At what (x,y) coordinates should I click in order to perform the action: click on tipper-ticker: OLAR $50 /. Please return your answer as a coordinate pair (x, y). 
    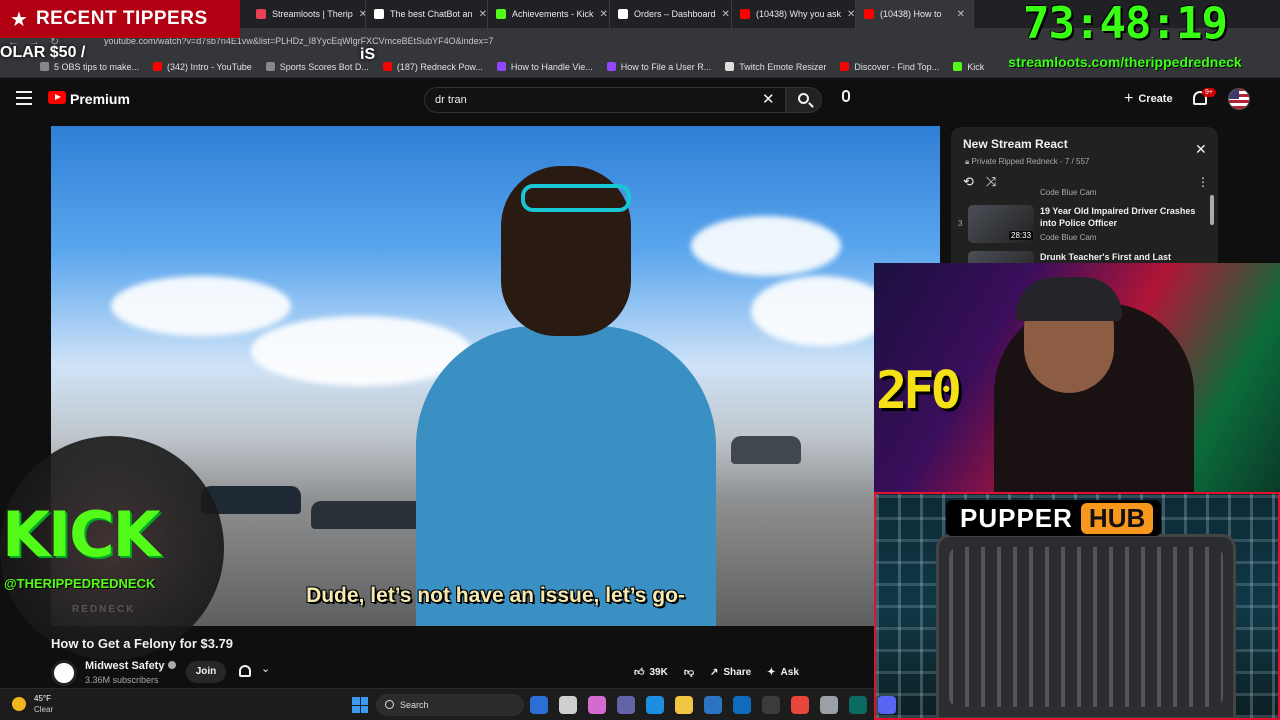
    Looking at the image, I should click on (43, 52).